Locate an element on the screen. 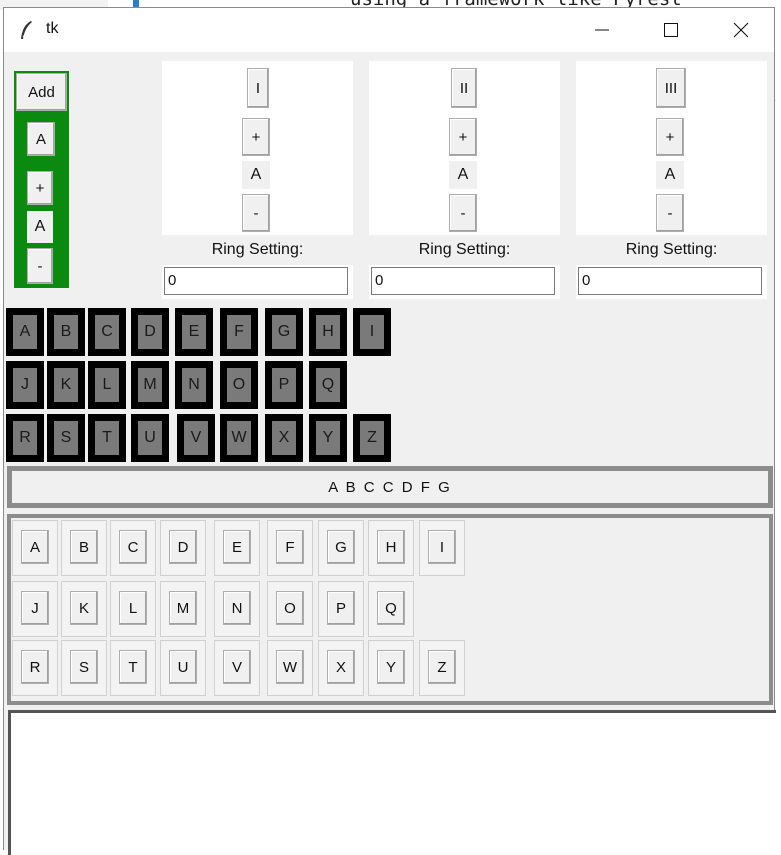  plugboard-minus-button: - is located at coordinates (40, 266).